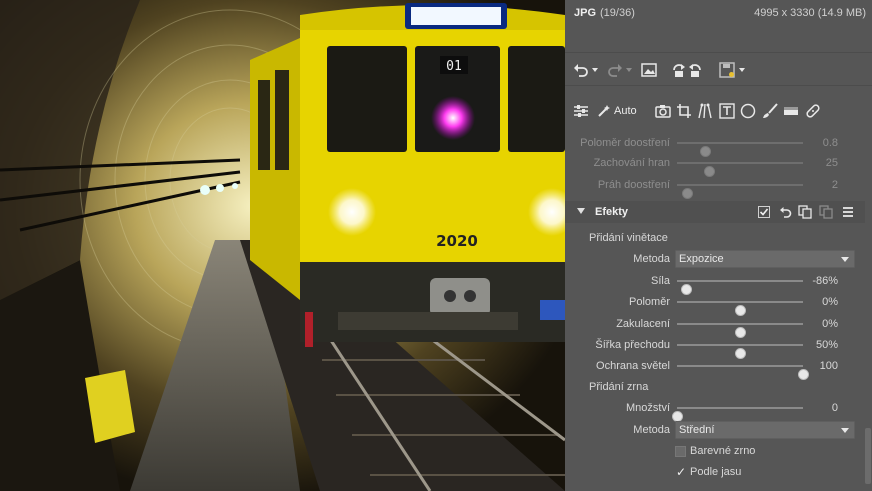 This screenshot has width=872, height=491. I want to click on slider-row-transition-width: Šířka přechodu 50%, so click(718, 347).